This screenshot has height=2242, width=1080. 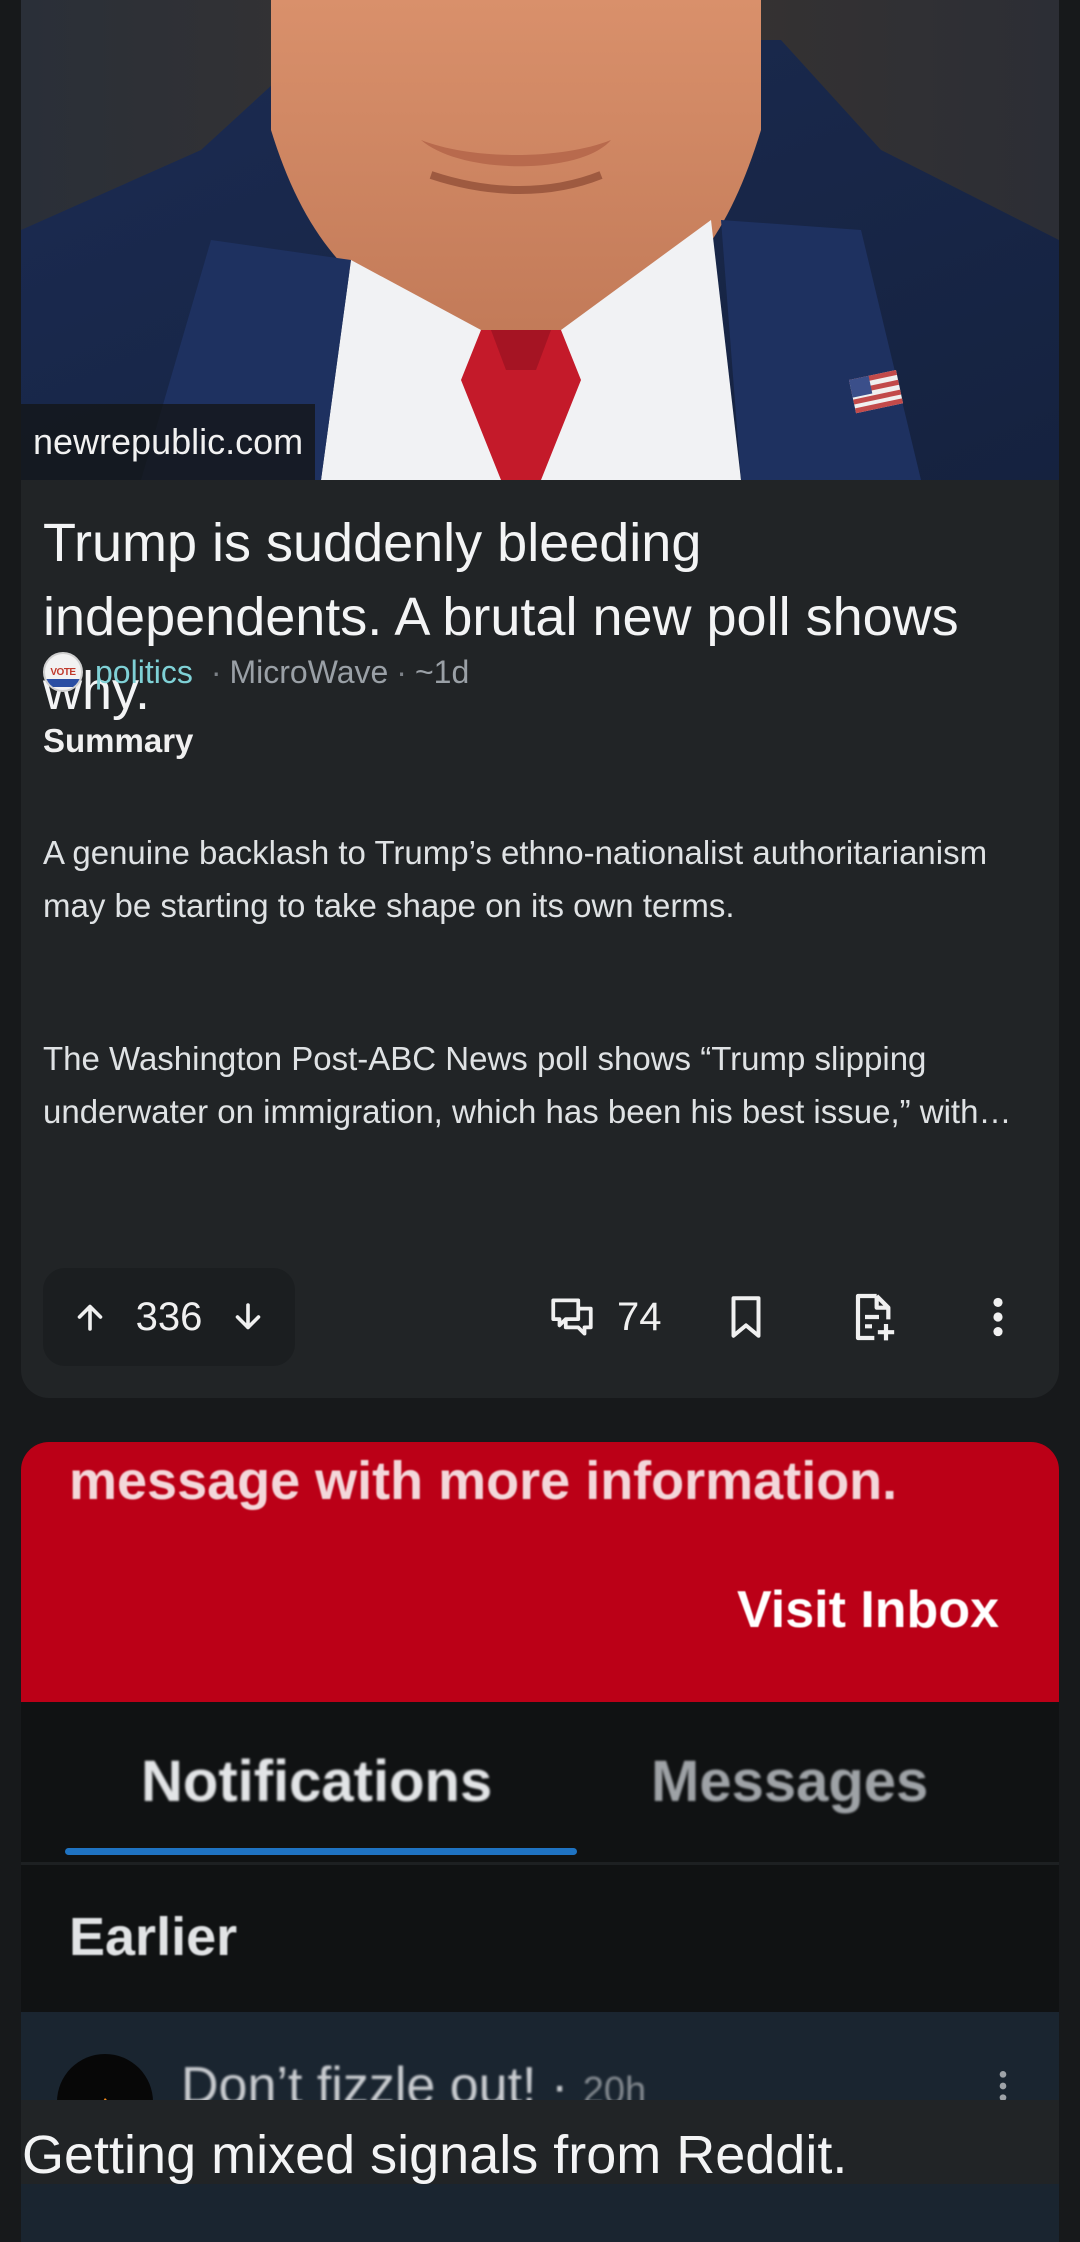 I want to click on post-domain: newrepublic.com, so click(x=168, y=442).